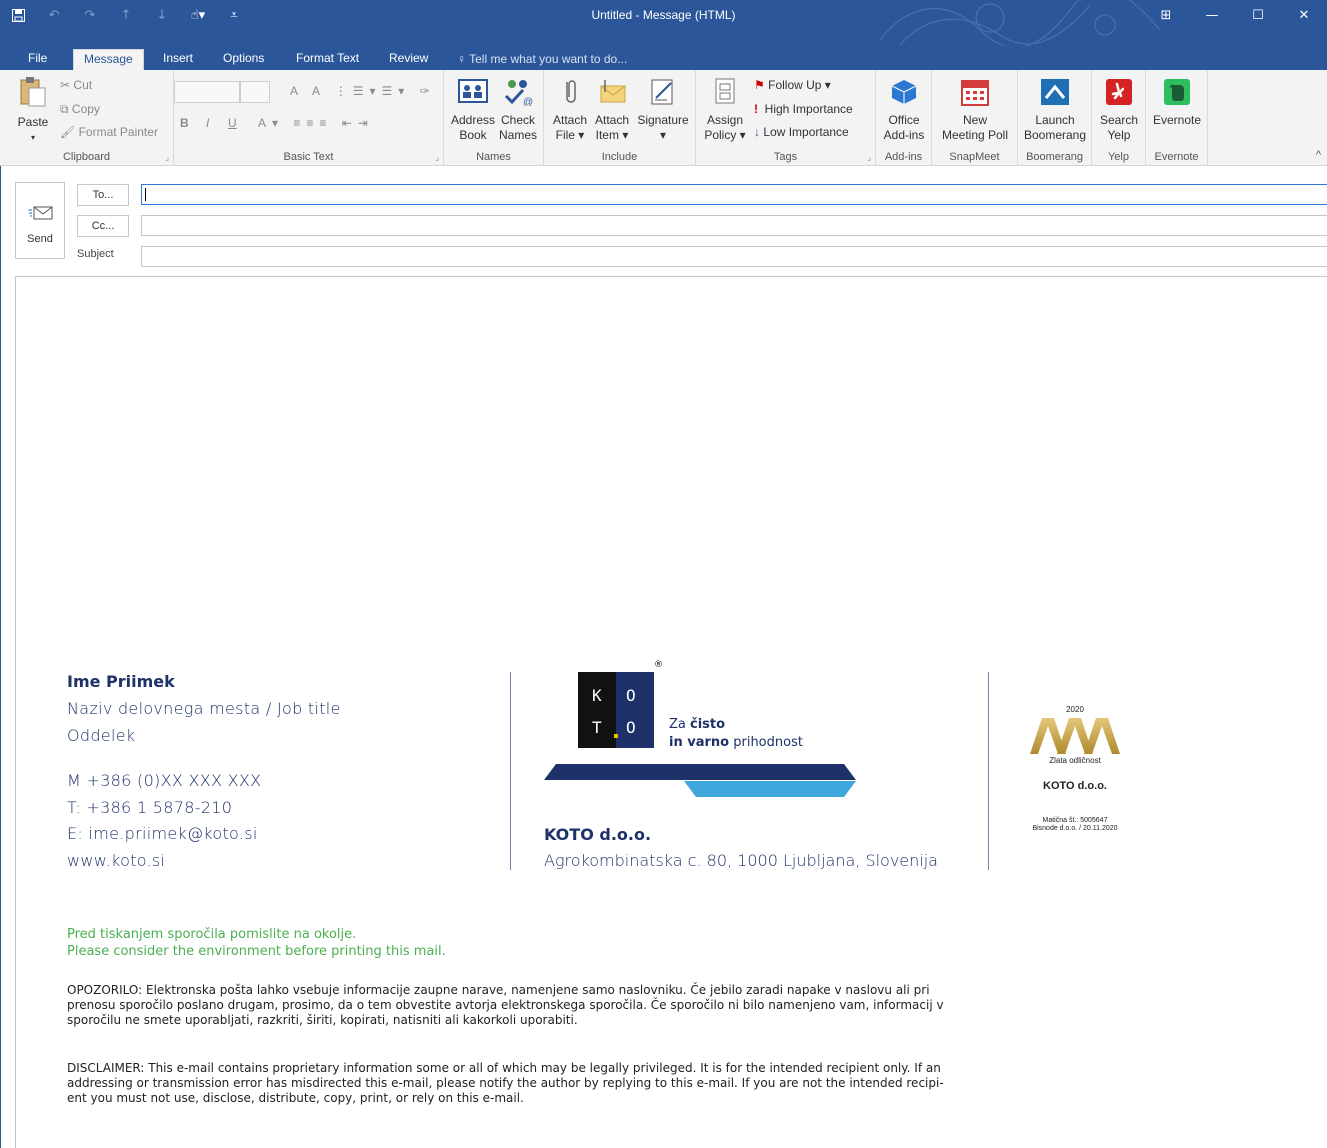 The width and height of the screenshot is (1327, 1148). I want to click on assign-policy-button: Assign Policy ▾, so click(725, 109).